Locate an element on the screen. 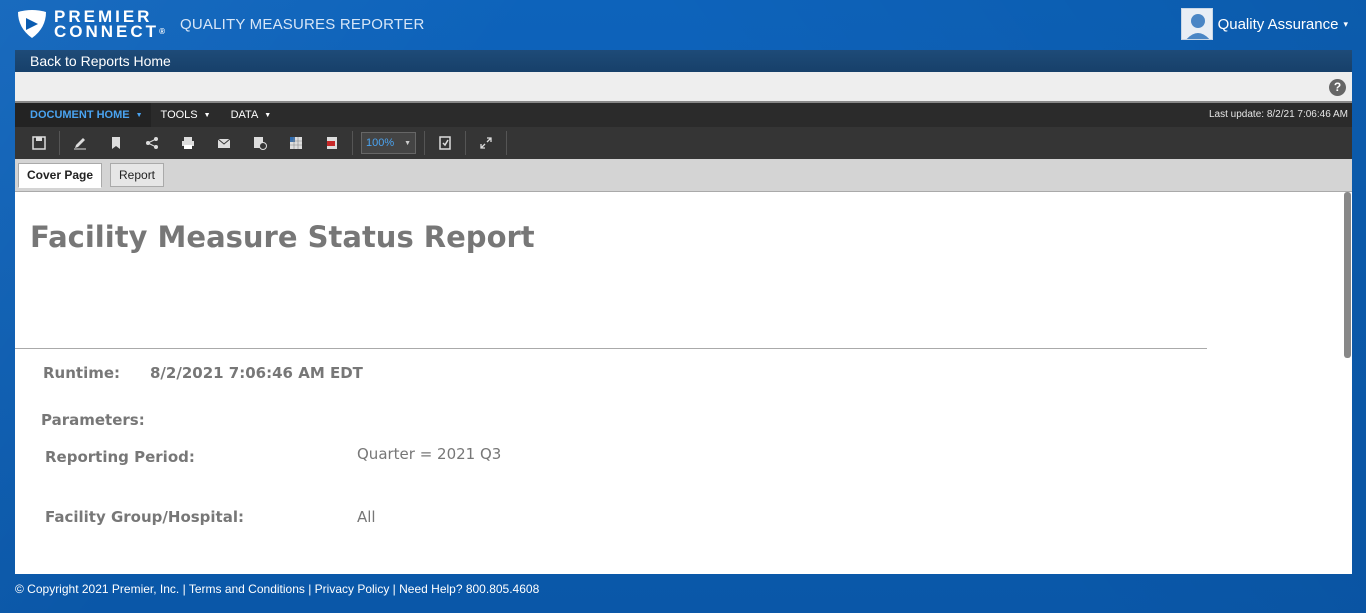 The height and width of the screenshot is (613, 1366). user-avatar-icon is located at coordinates (1196, 24).